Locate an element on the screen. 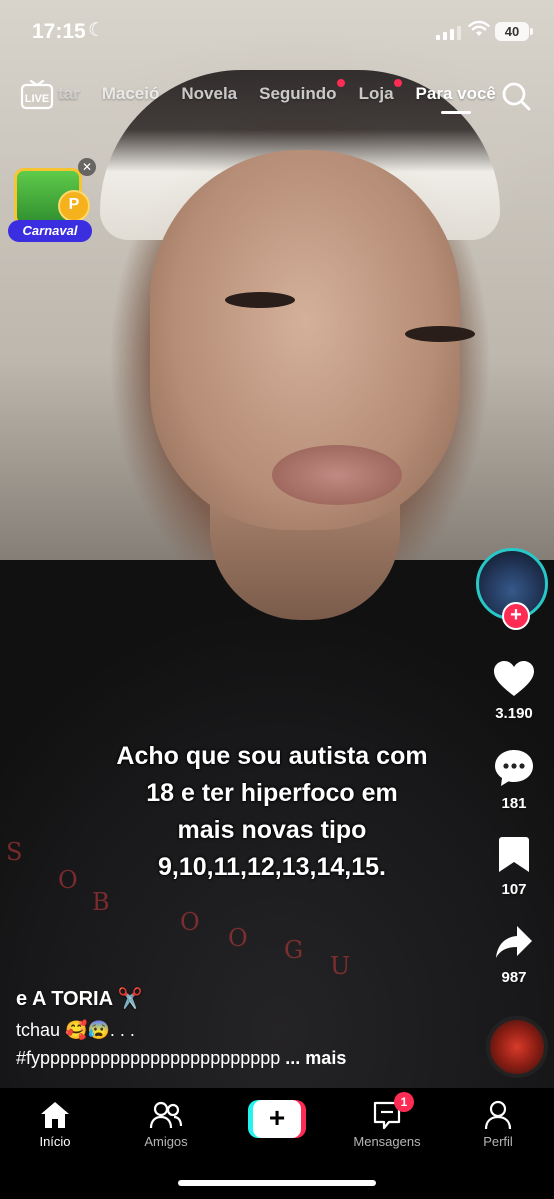 The height and width of the screenshot is (1199, 554). author-name: e A TORIA ✂️ is located at coordinates (79, 998).